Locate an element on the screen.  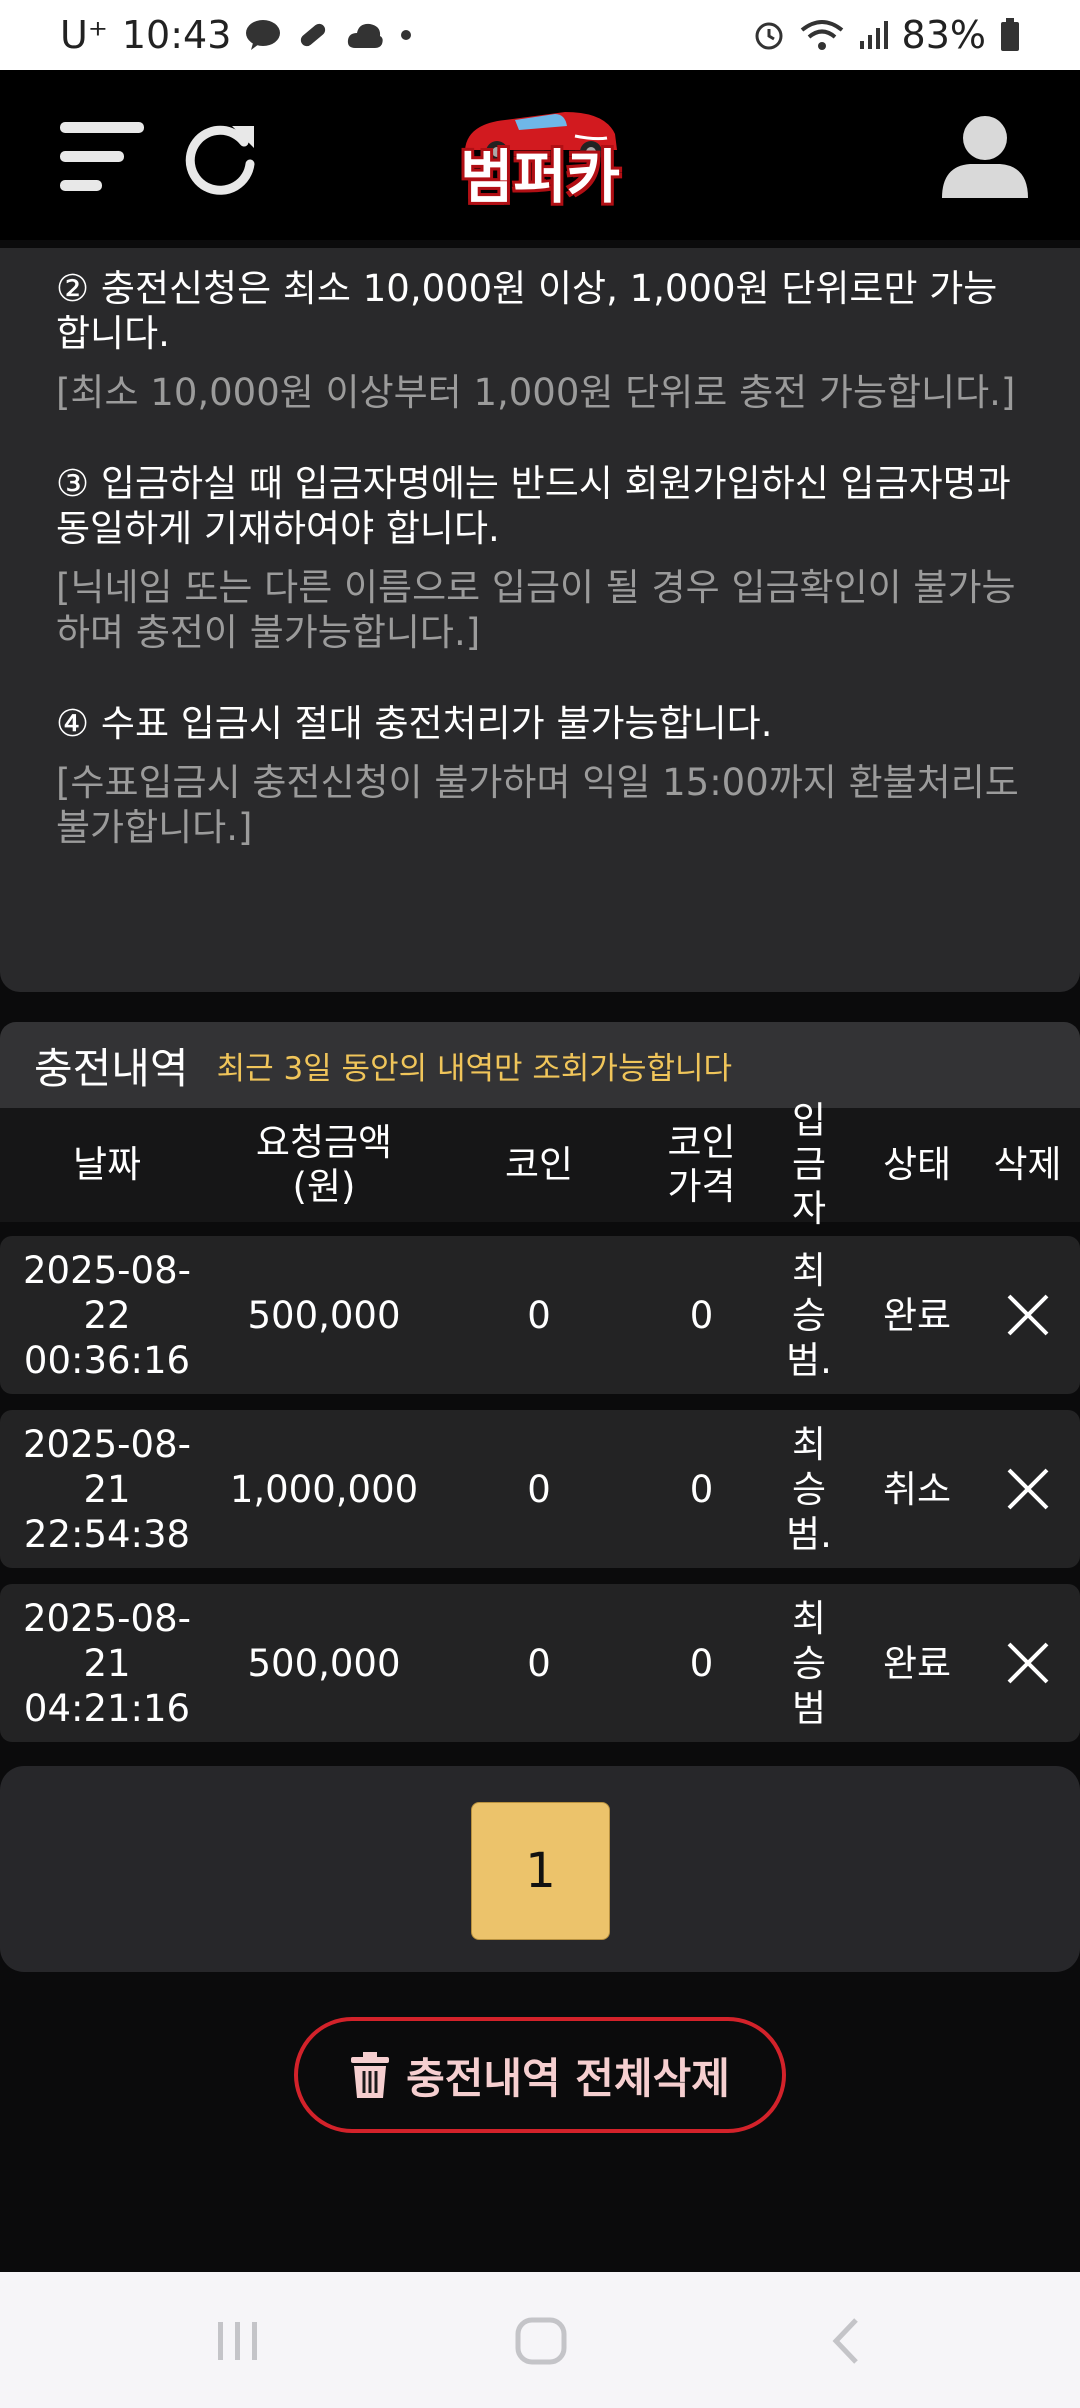
home-icon is located at coordinates (541, 2341).